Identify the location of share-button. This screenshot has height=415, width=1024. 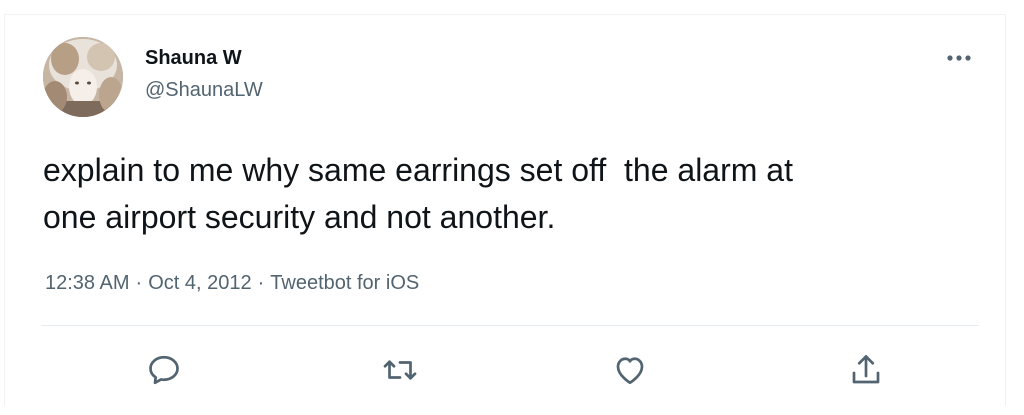
(866, 370).